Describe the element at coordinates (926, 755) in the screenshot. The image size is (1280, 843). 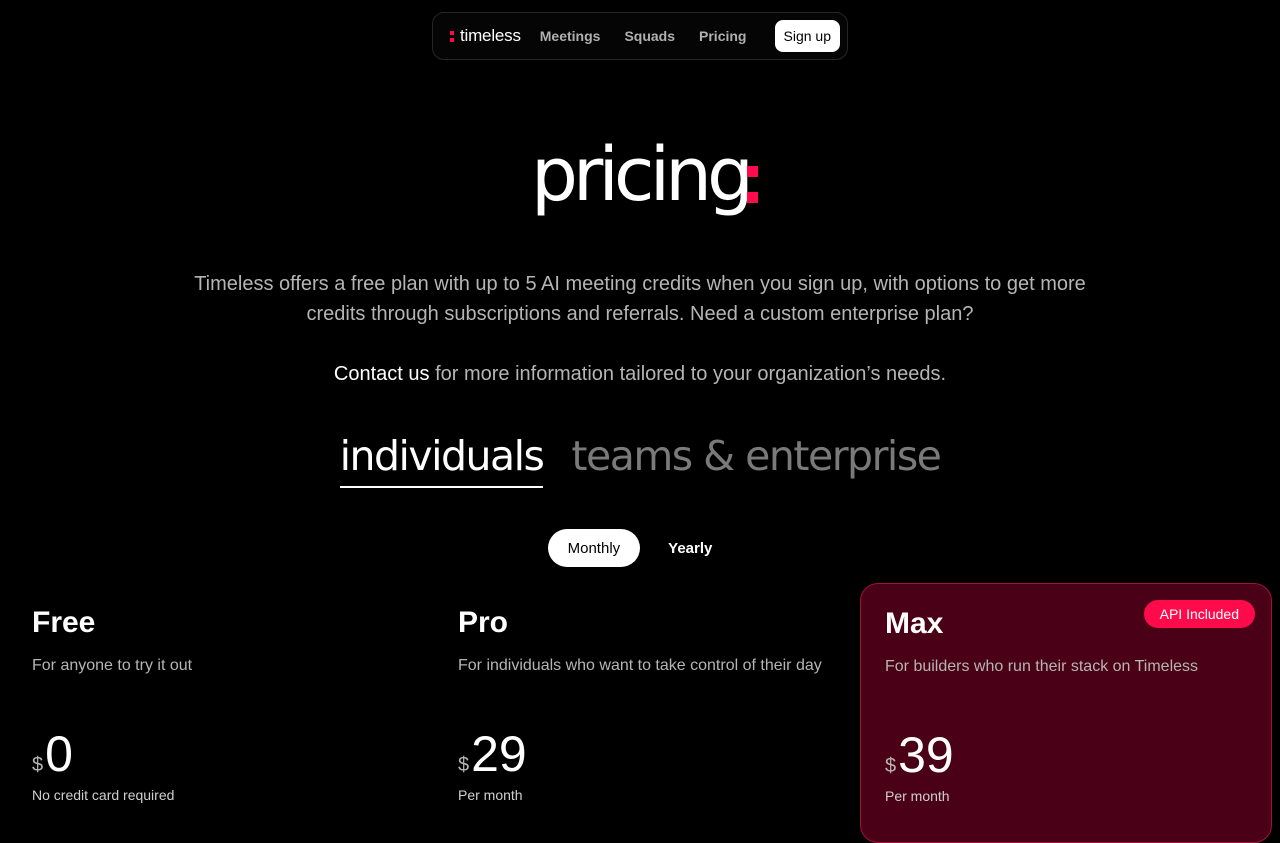
I see `price-amount: 39` at that location.